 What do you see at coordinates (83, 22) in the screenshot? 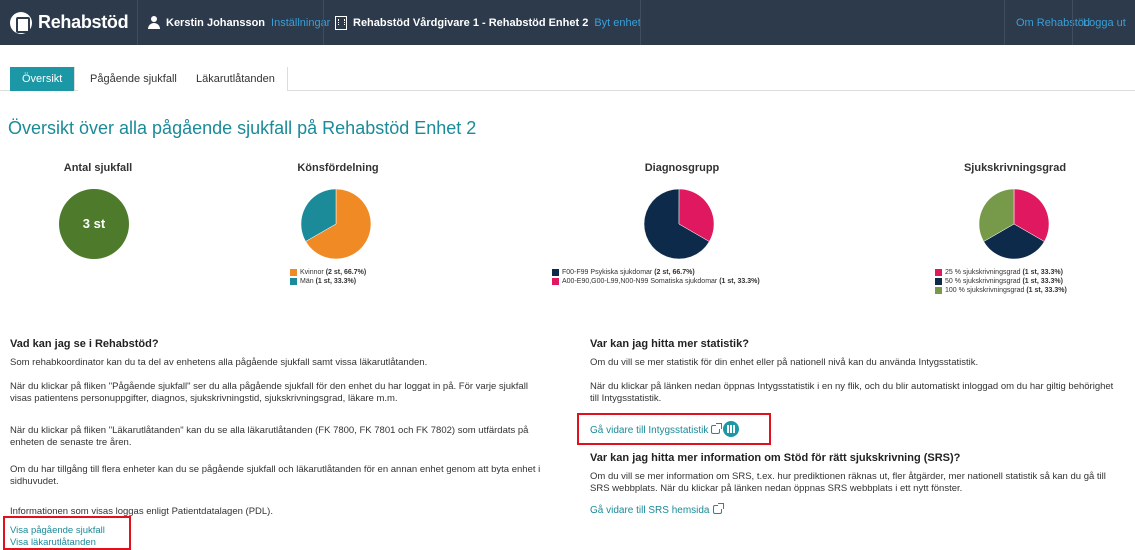
I see `brand-name: Rehabstöd` at bounding box center [83, 22].